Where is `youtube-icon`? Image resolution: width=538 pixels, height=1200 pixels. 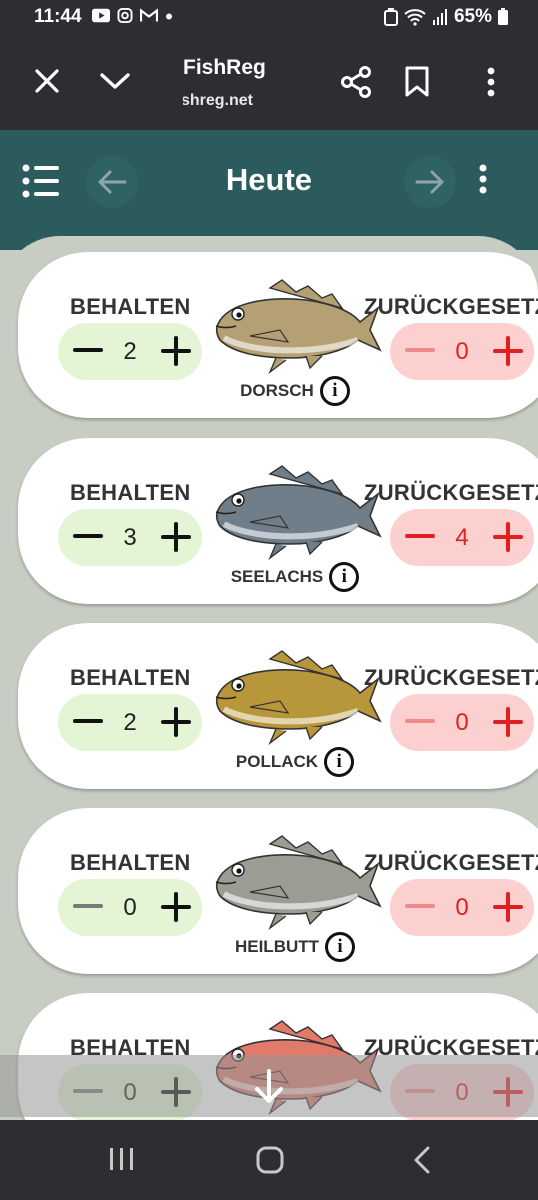
youtube-icon is located at coordinates (101, 15).